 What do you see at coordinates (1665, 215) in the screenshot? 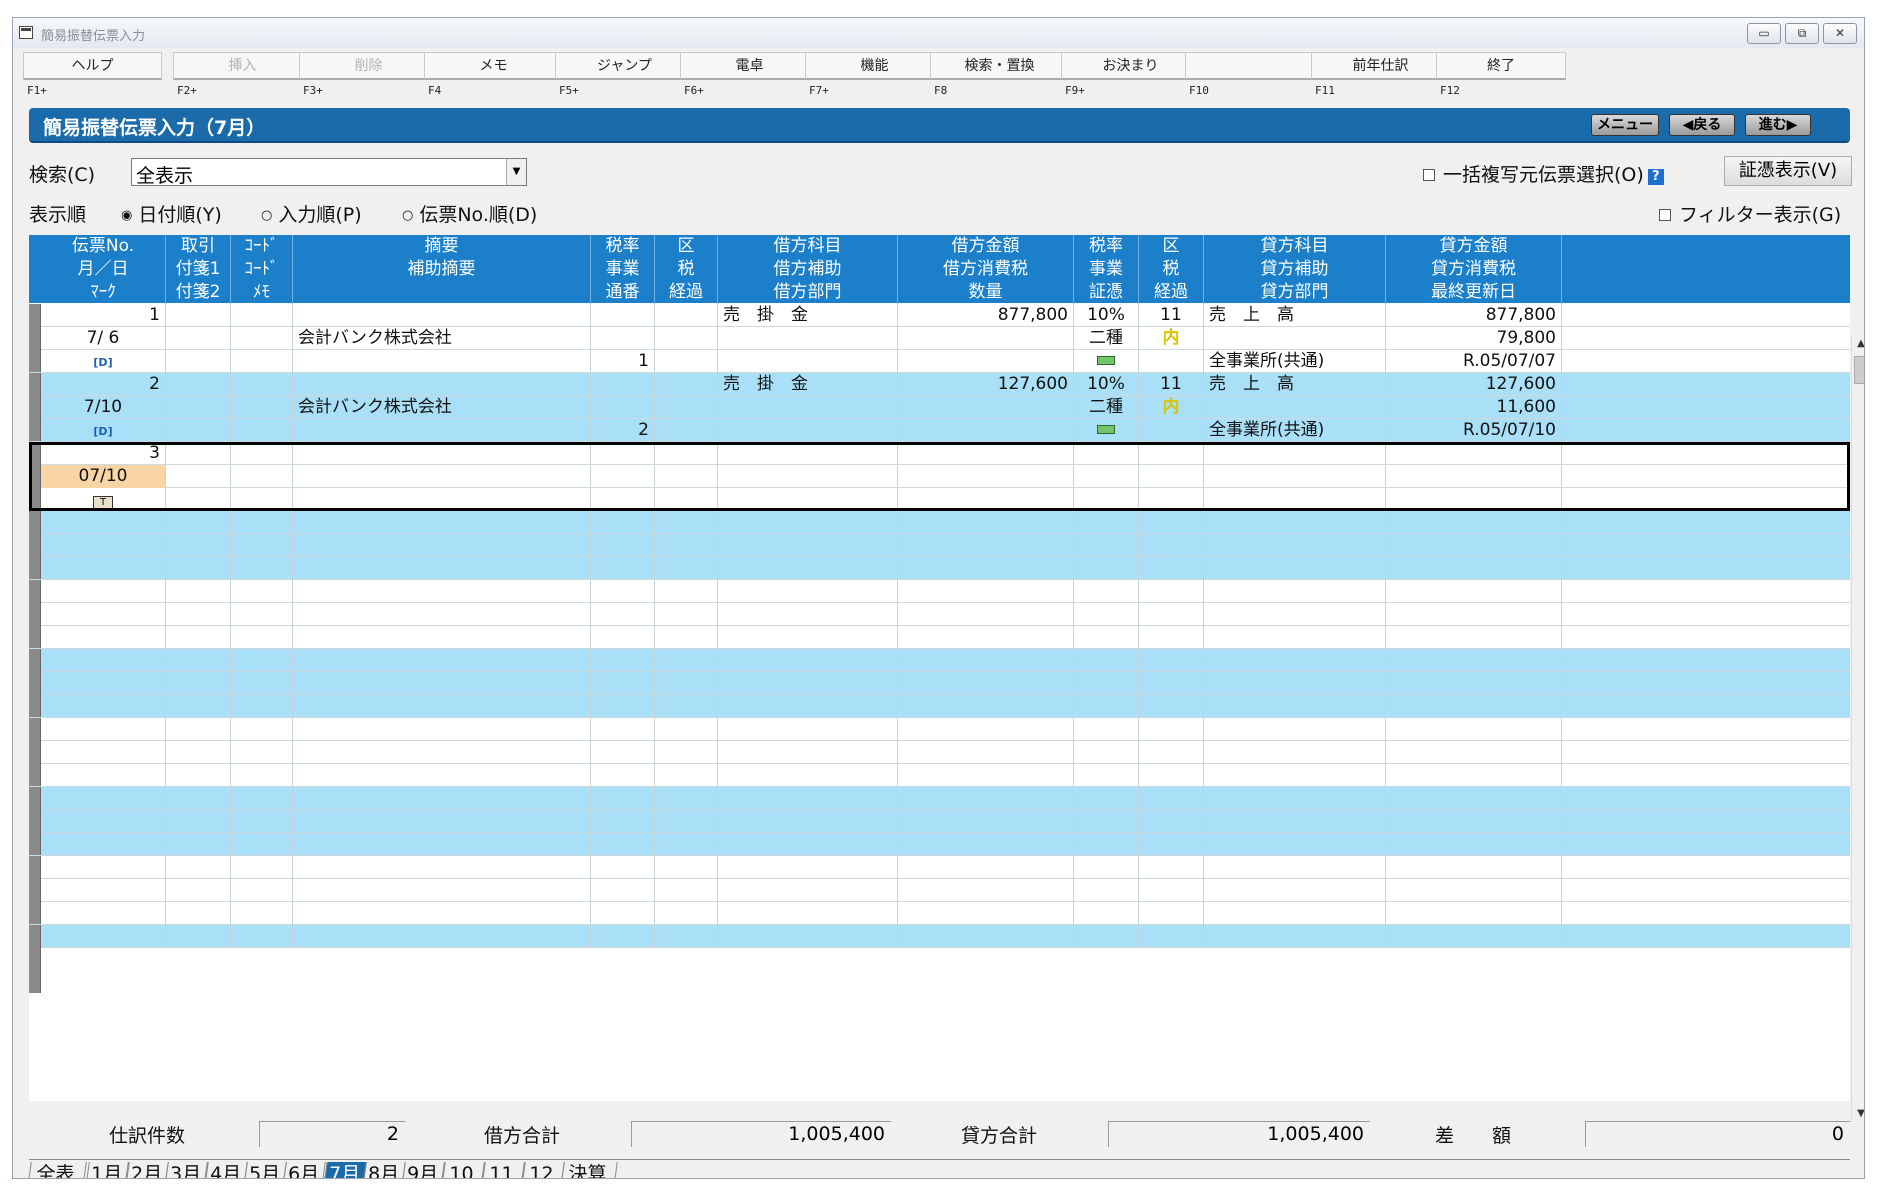
I see `filter-checkbox` at bounding box center [1665, 215].